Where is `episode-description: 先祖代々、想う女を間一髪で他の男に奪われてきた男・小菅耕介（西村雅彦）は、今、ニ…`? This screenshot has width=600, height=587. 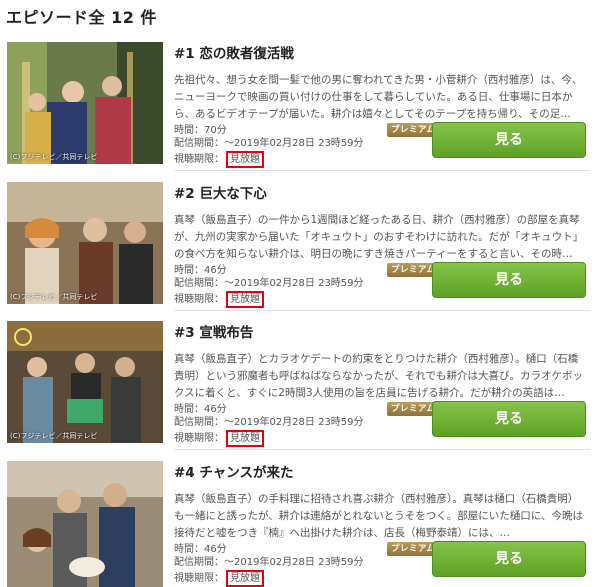 episode-description: 先祖代々、想う女を間一髪で他の男に奪われてきた男・小菅耕介（西村雅彦）は、今、ニ… is located at coordinates (378, 97).